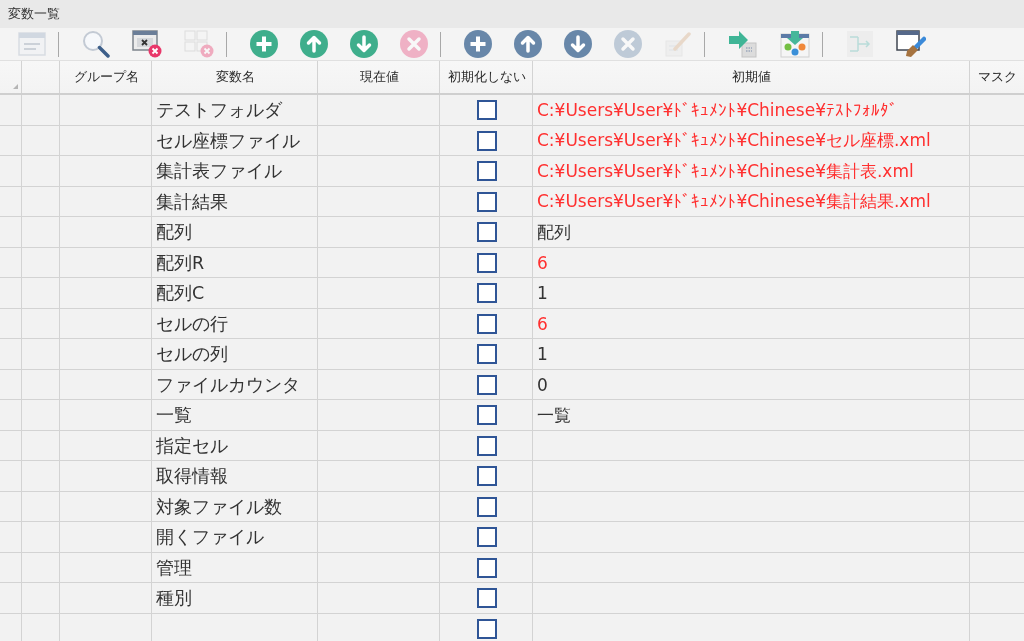 This screenshot has width=1024, height=641. What do you see at coordinates (717, 110) in the screenshot?
I see `initial-value-cell: C:¥Users¥User¥ﾄﾞｷｭﾒﾝﾄ¥Chinese¥ﾃｽﾄﾌｫﾙﾀﾞ` at bounding box center [717, 110].